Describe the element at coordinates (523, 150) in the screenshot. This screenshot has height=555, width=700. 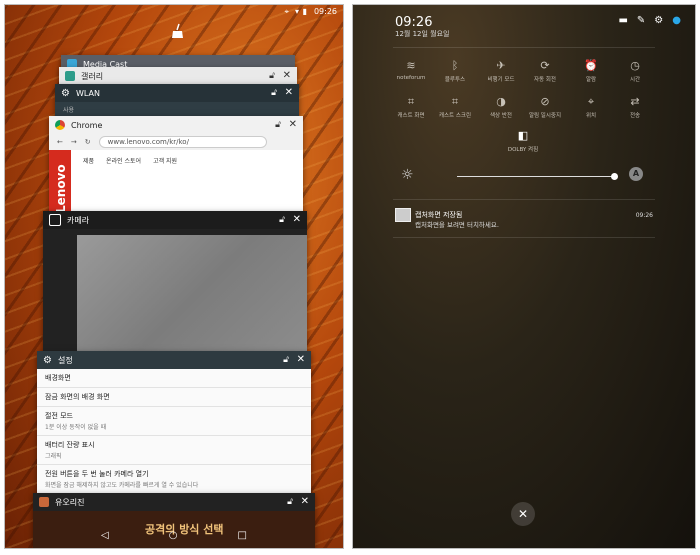
I see `tile-label: DOLBY 켜짐` at that location.